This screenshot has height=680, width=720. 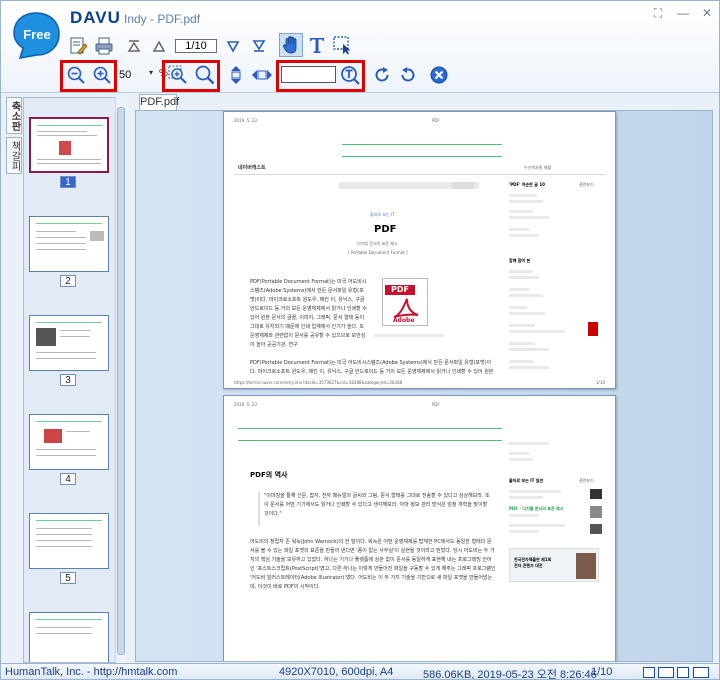 I want to click on status-file-info: 586.06KB, 2019-05-23 오전 8:26:46, so click(x=510, y=674).